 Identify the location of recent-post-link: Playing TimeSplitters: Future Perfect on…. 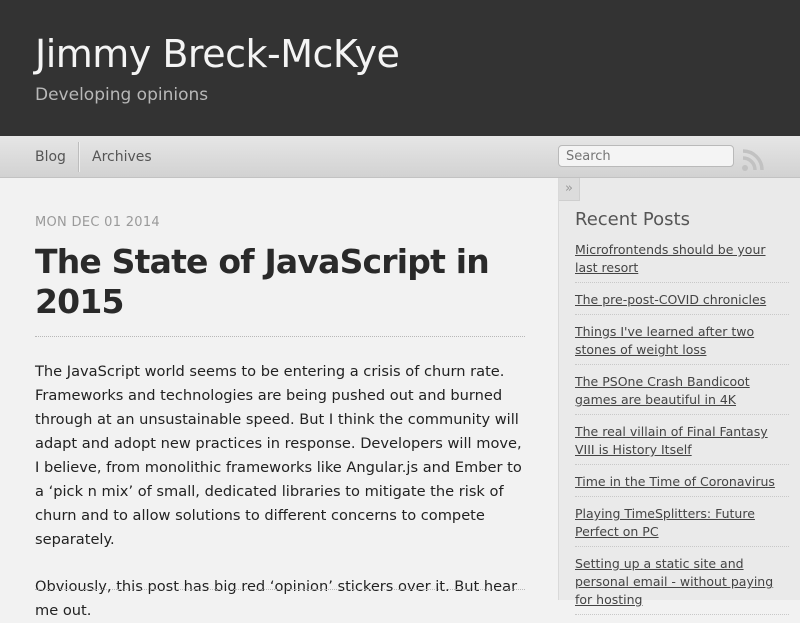
(682, 526).